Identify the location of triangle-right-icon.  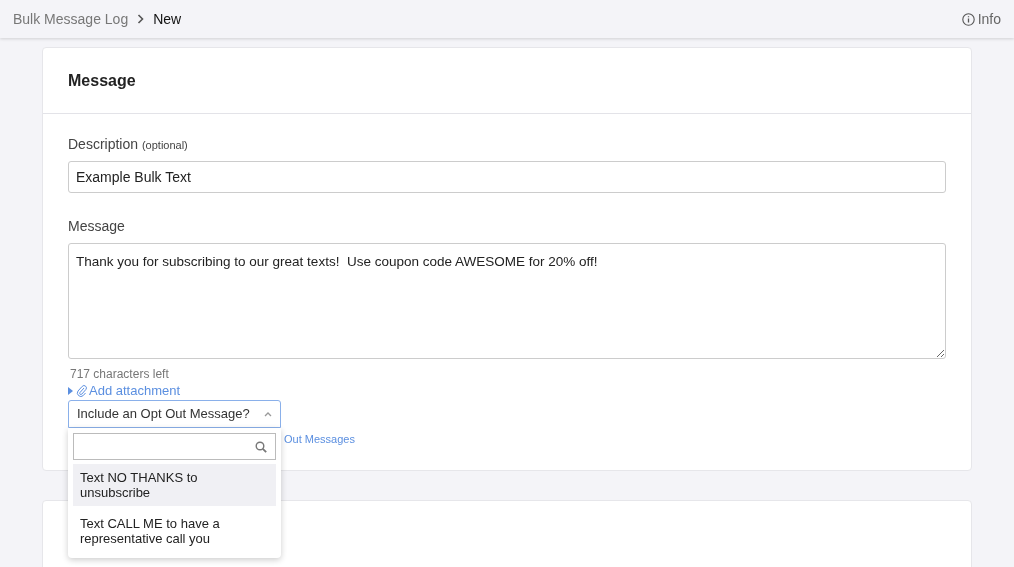
(70, 390).